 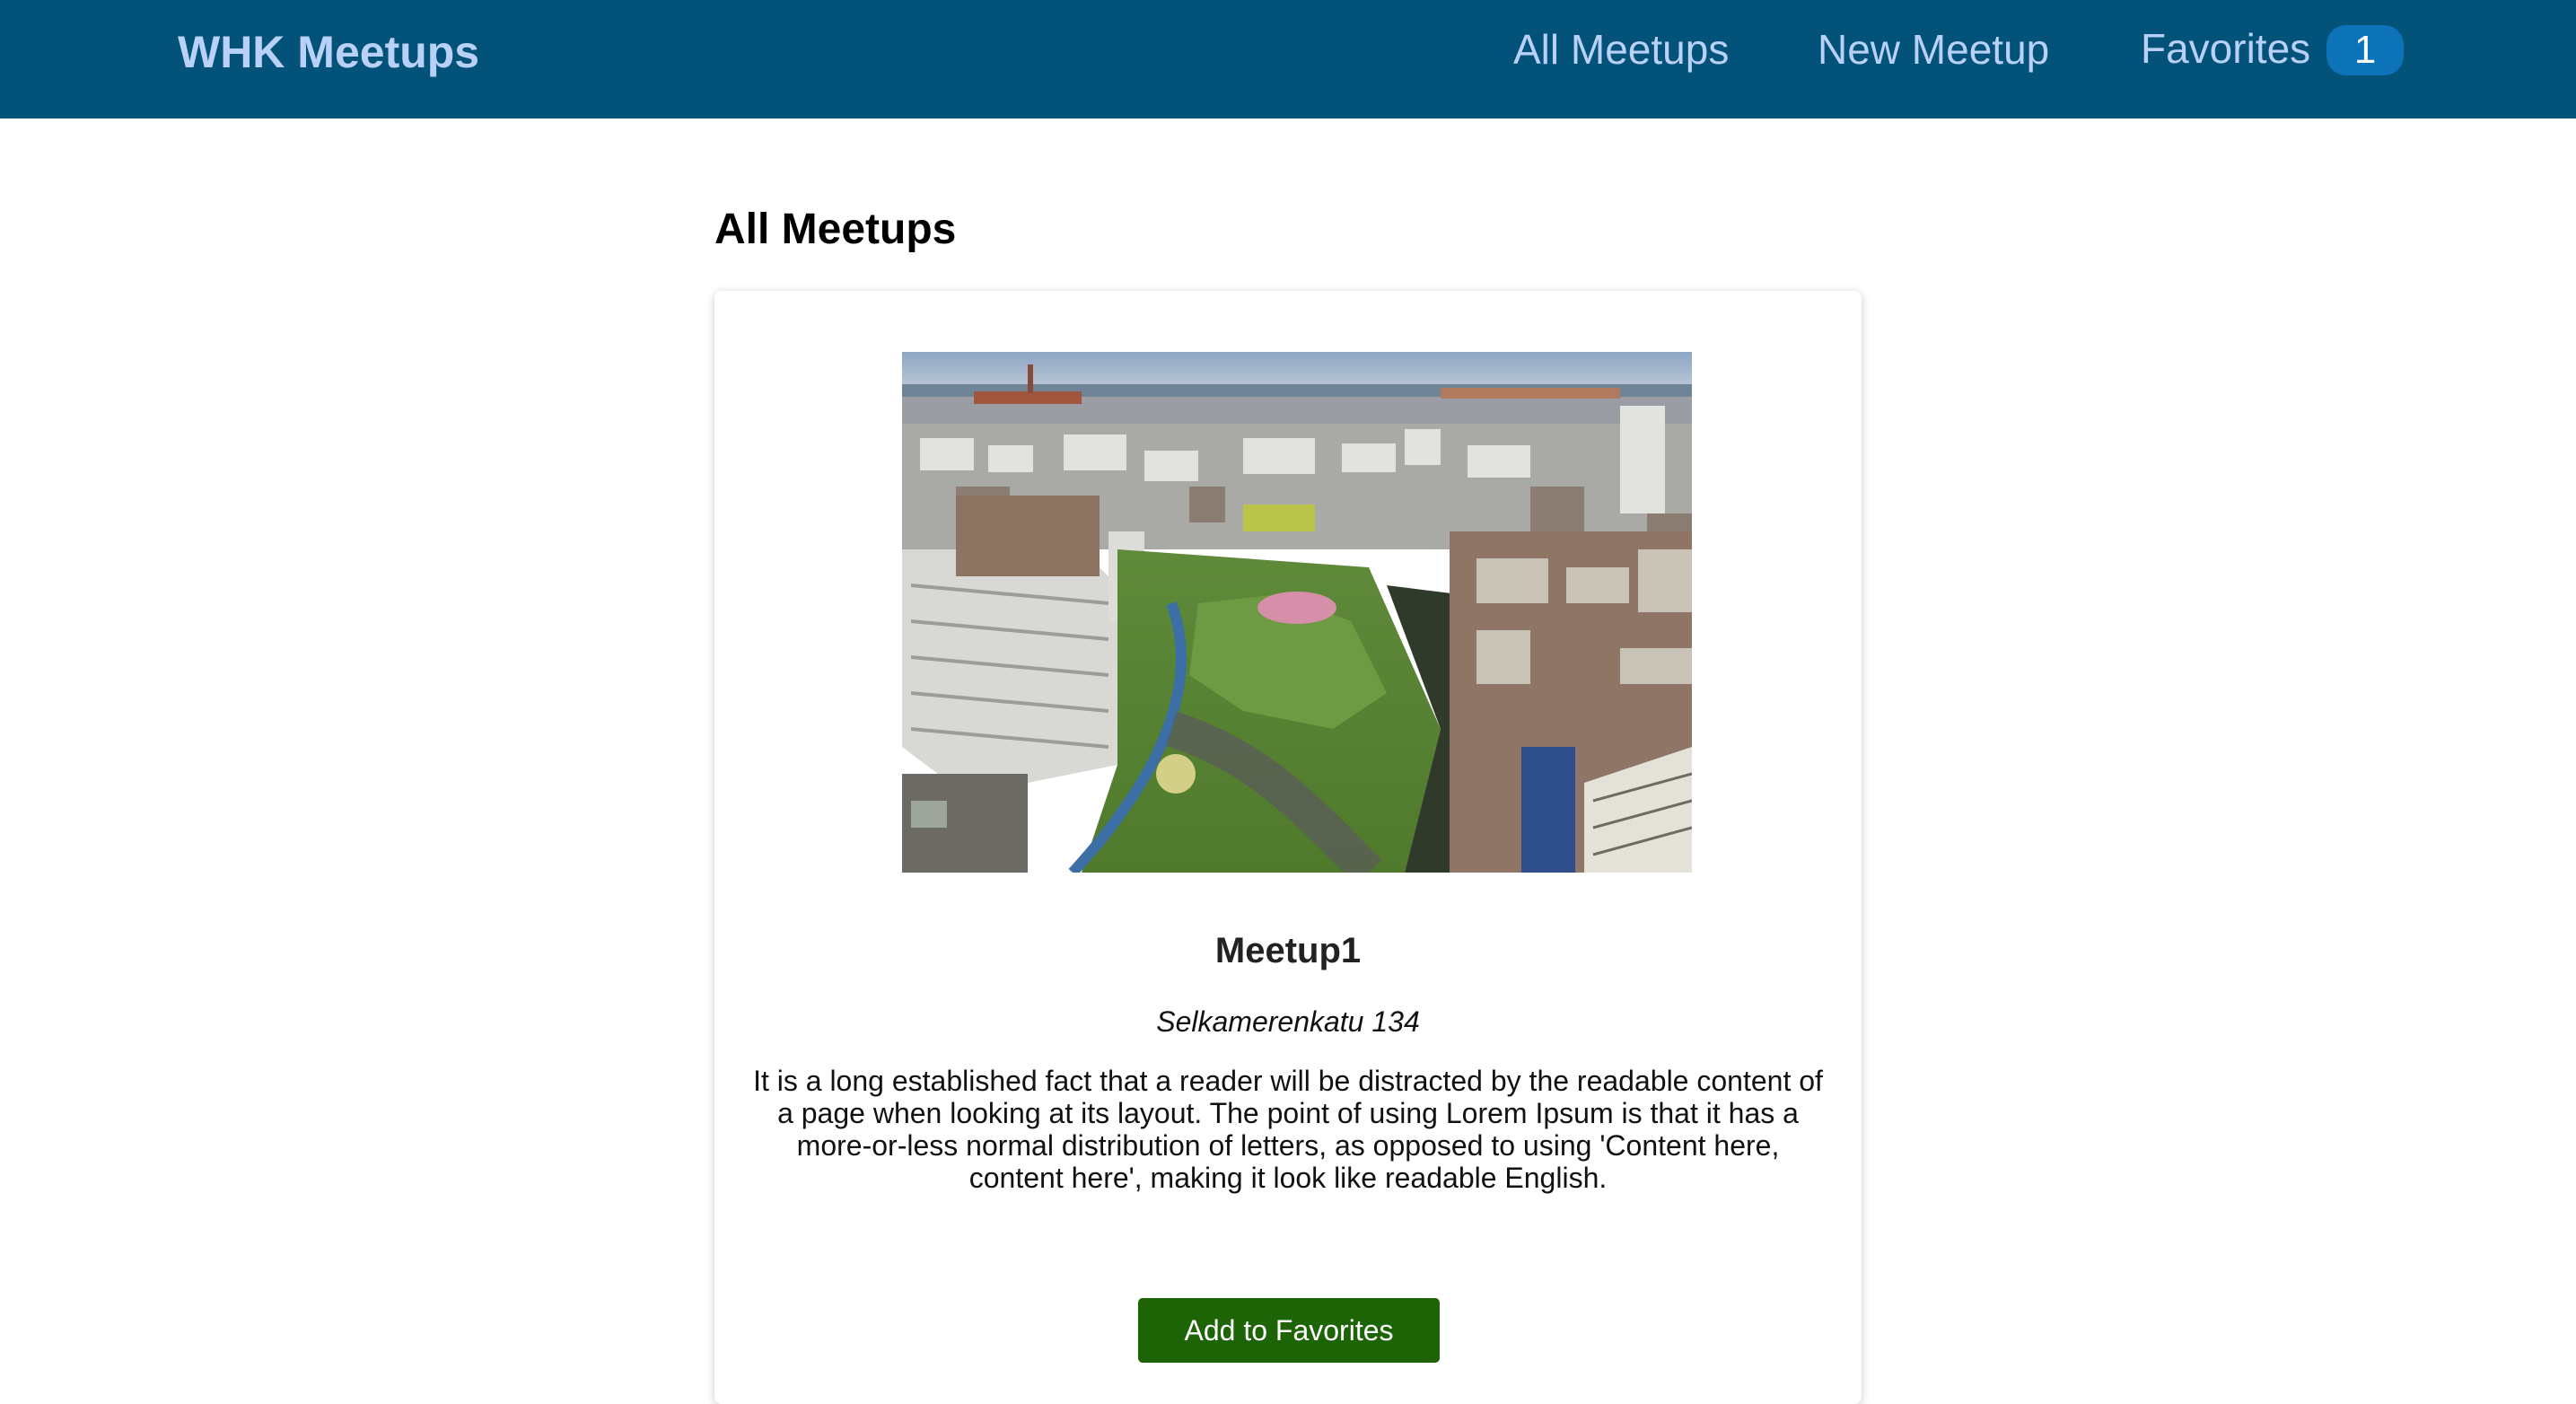 I want to click on meetup-image, so click(x=1297, y=612).